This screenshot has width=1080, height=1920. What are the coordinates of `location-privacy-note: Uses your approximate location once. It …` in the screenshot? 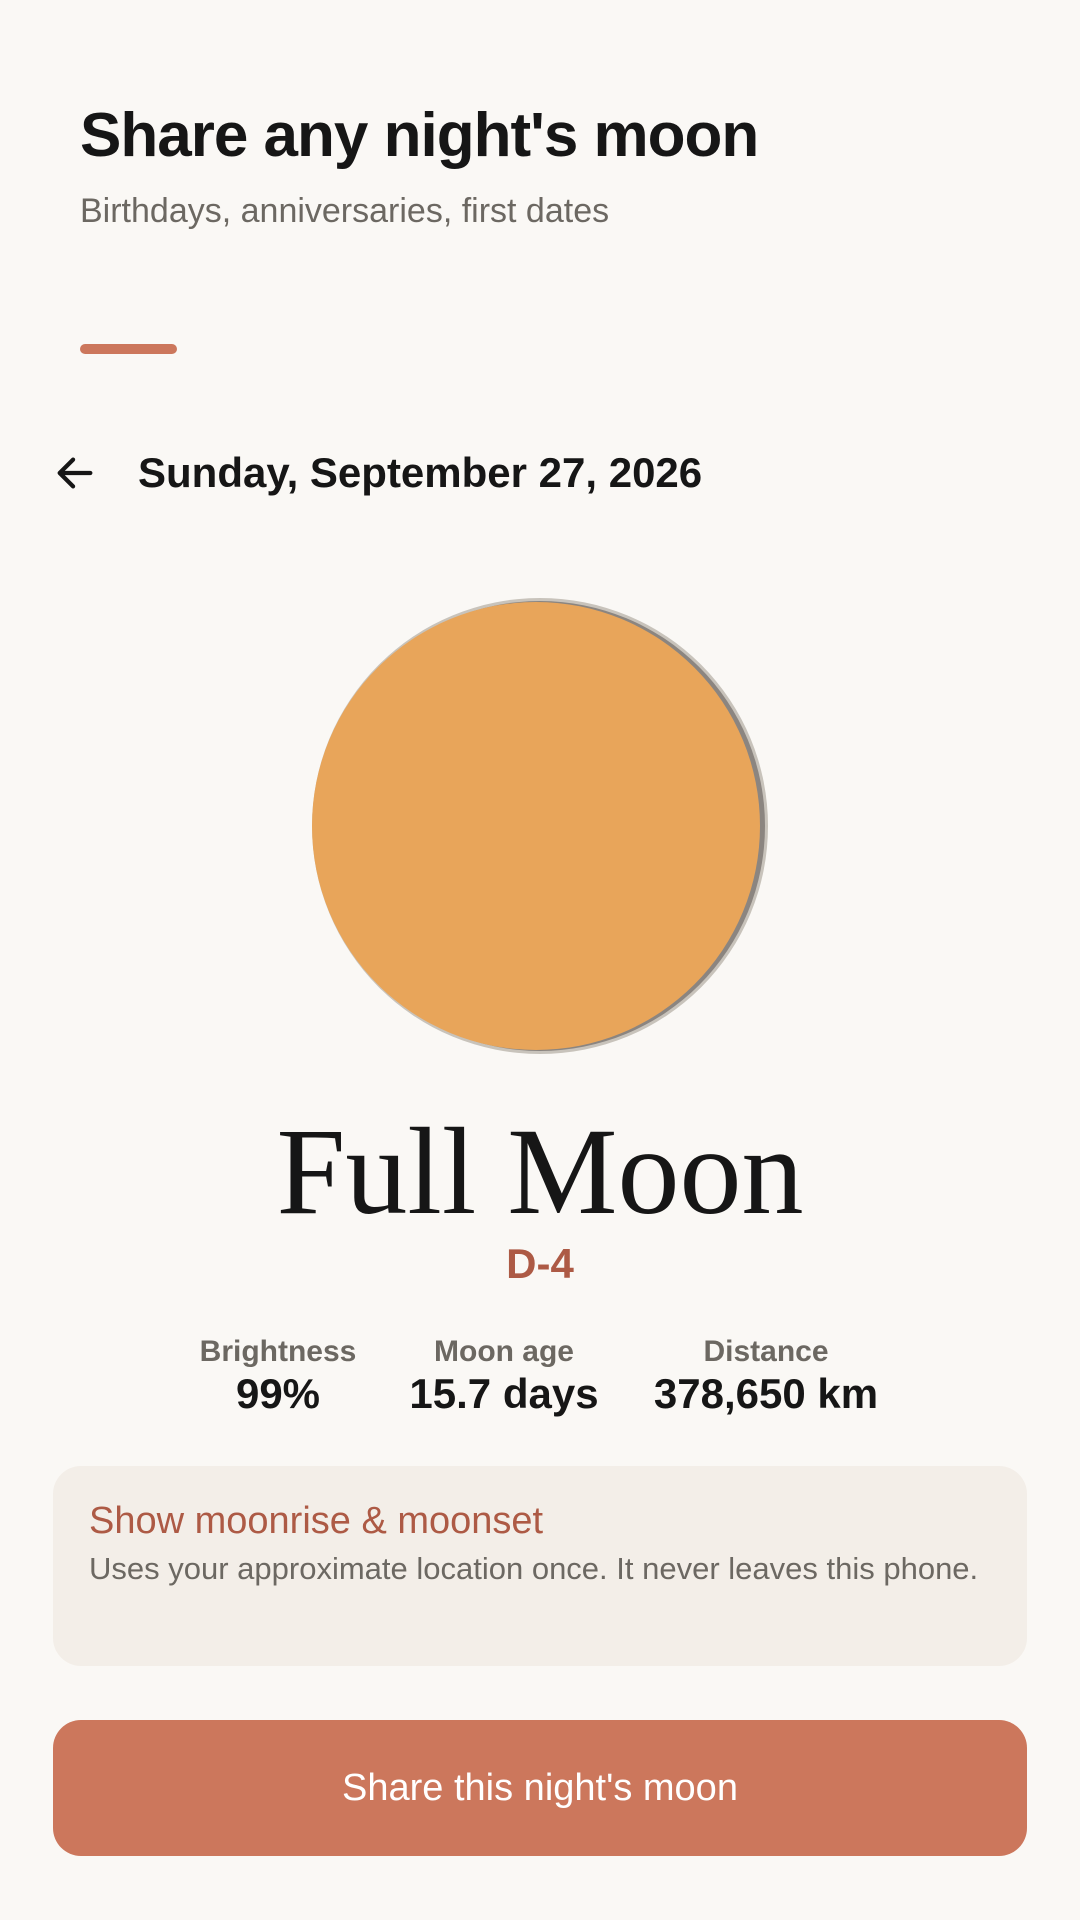 It's located at (534, 1568).